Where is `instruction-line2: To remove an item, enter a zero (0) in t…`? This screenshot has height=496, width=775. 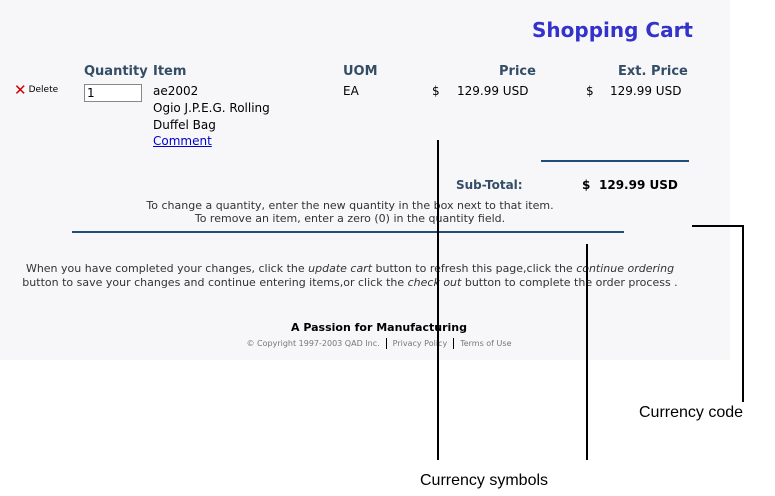
instruction-line2: To remove an item, enter a zero (0) in t… is located at coordinates (350, 218).